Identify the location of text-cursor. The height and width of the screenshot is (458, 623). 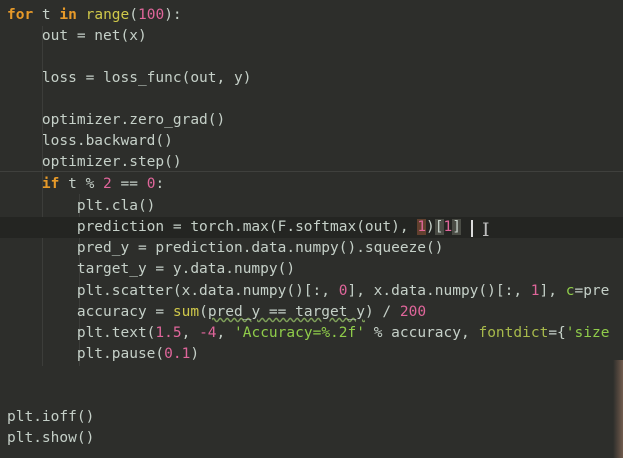
(472, 228).